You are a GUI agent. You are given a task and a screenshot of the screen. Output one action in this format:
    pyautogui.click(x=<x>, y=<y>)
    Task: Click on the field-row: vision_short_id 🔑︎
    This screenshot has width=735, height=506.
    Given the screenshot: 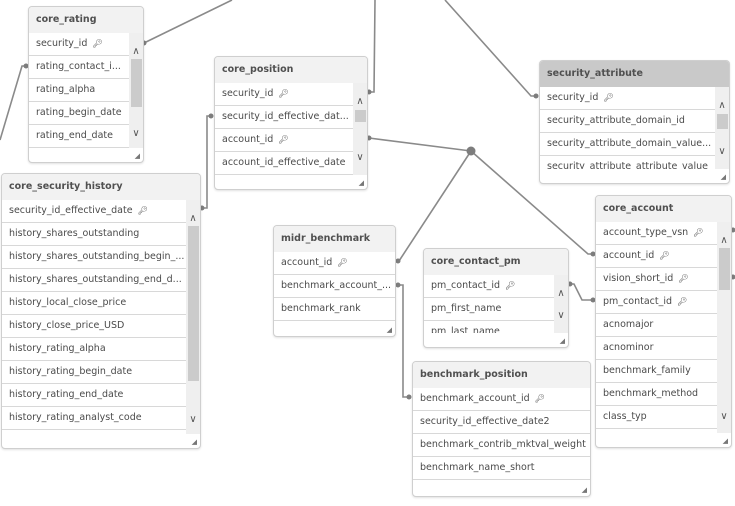 What is the action you would take?
    pyautogui.click(x=656, y=279)
    